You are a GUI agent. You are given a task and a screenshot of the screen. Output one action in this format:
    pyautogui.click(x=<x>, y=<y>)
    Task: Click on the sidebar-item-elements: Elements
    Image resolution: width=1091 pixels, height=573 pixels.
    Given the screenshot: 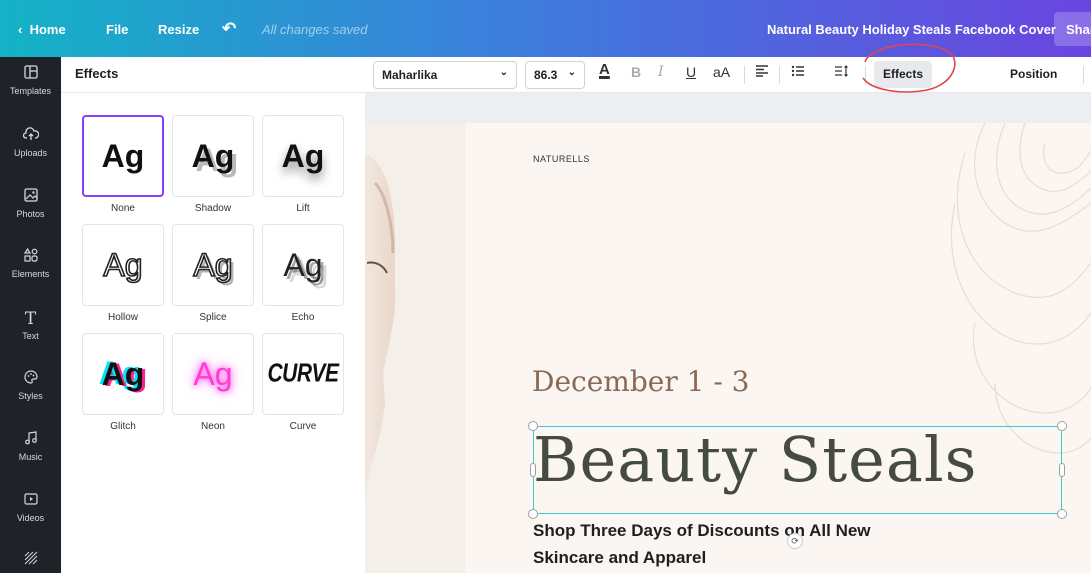 What is the action you would take?
    pyautogui.click(x=30, y=263)
    